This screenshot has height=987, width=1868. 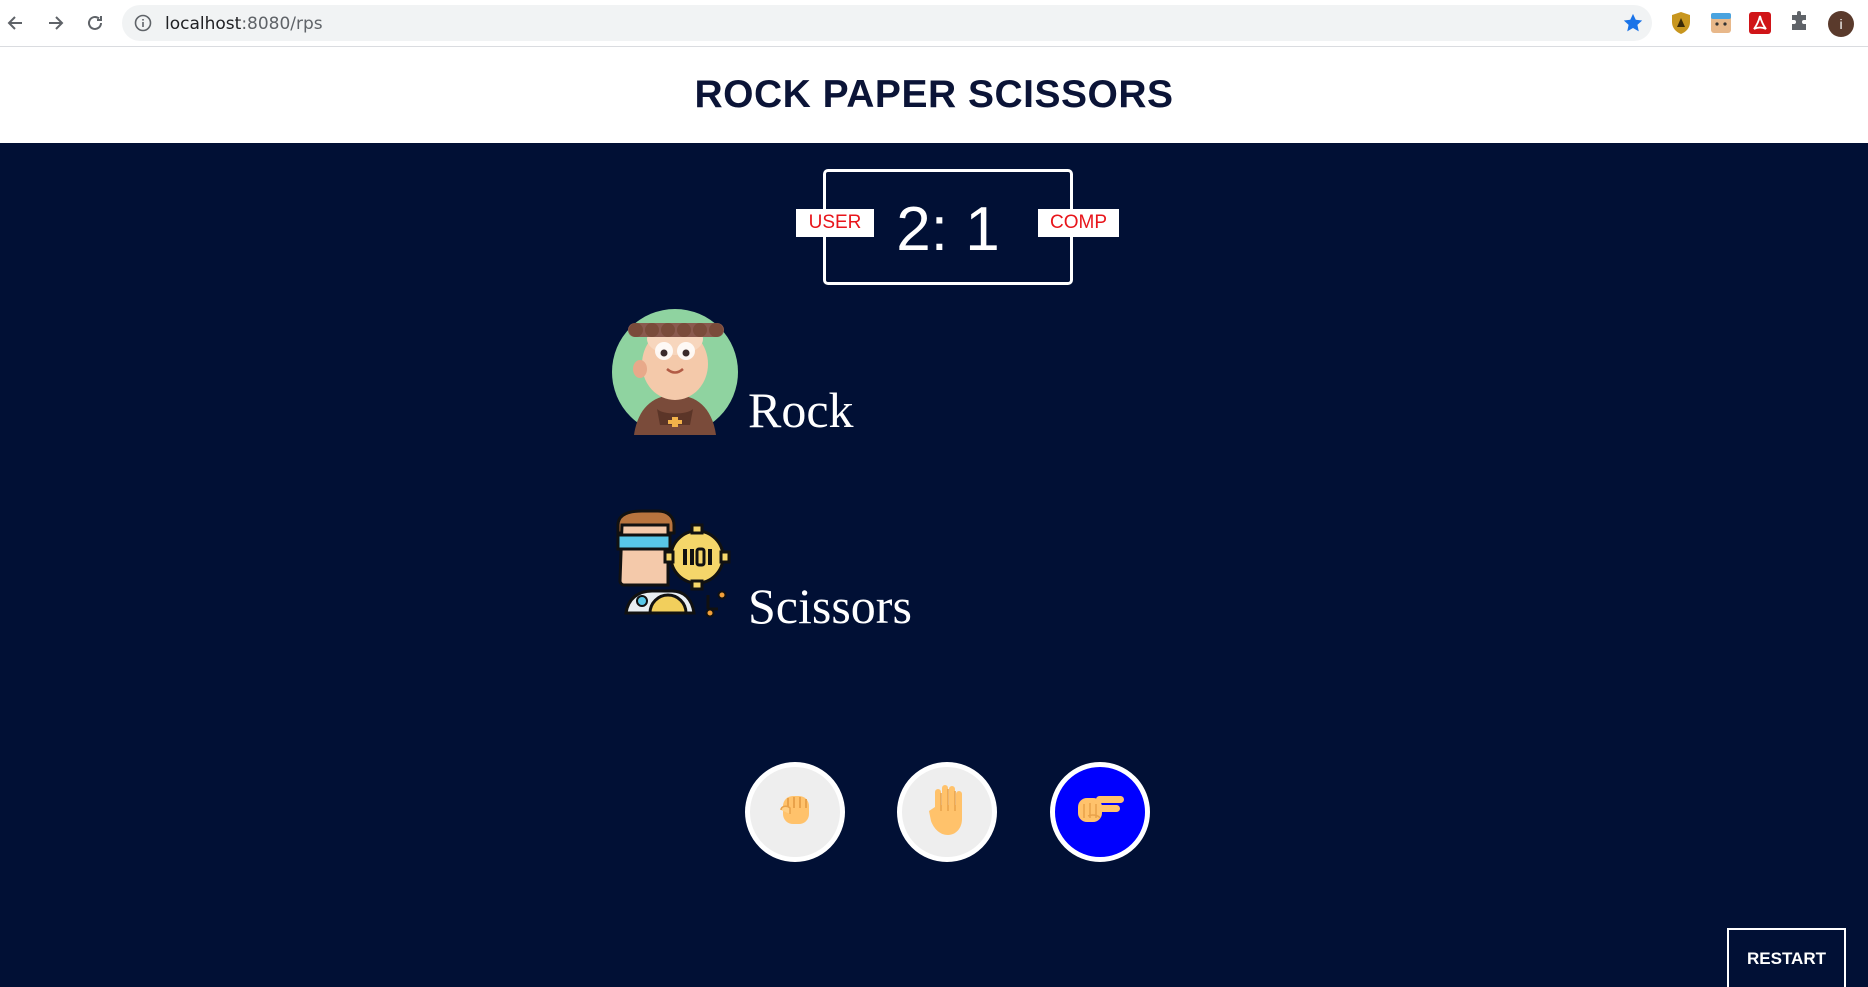 What do you see at coordinates (675, 372) in the screenshot?
I see `monk-avatar-icon` at bounding box center [675, 372].